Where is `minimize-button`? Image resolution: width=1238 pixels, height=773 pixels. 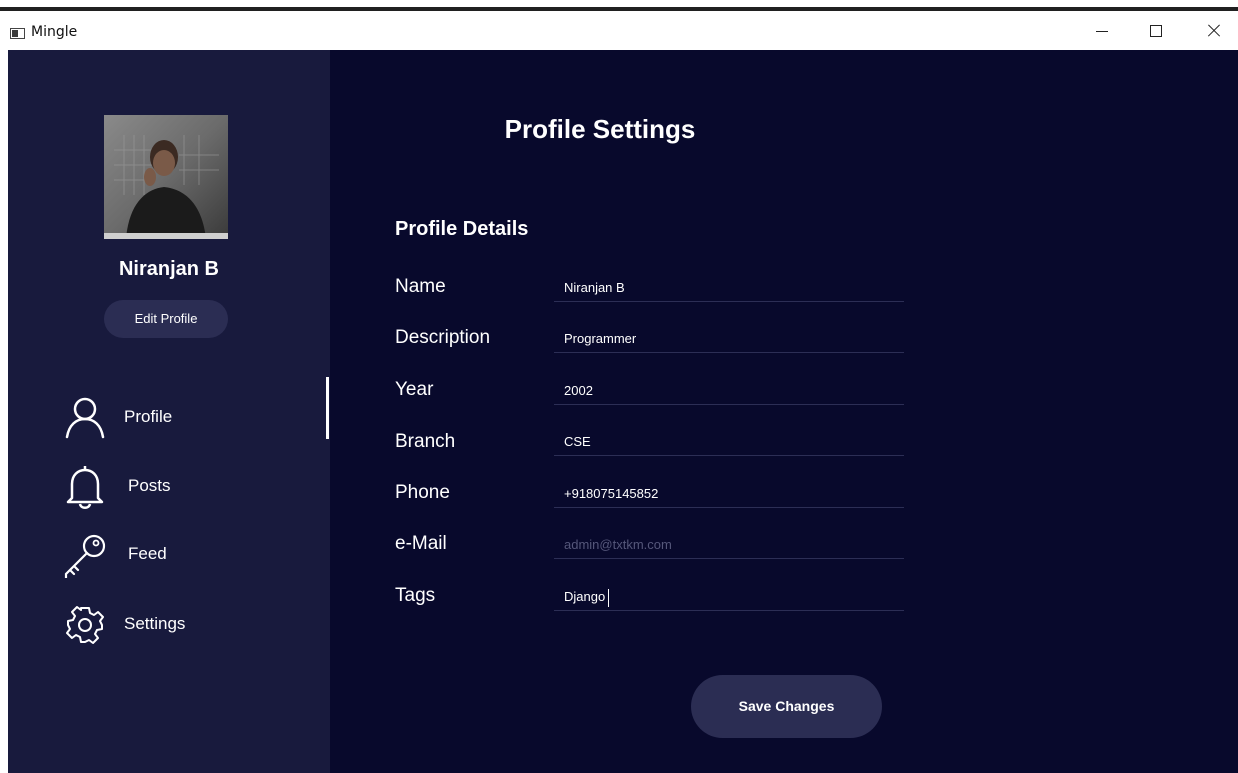
minimize-button is located at coordinates (1102, 31).